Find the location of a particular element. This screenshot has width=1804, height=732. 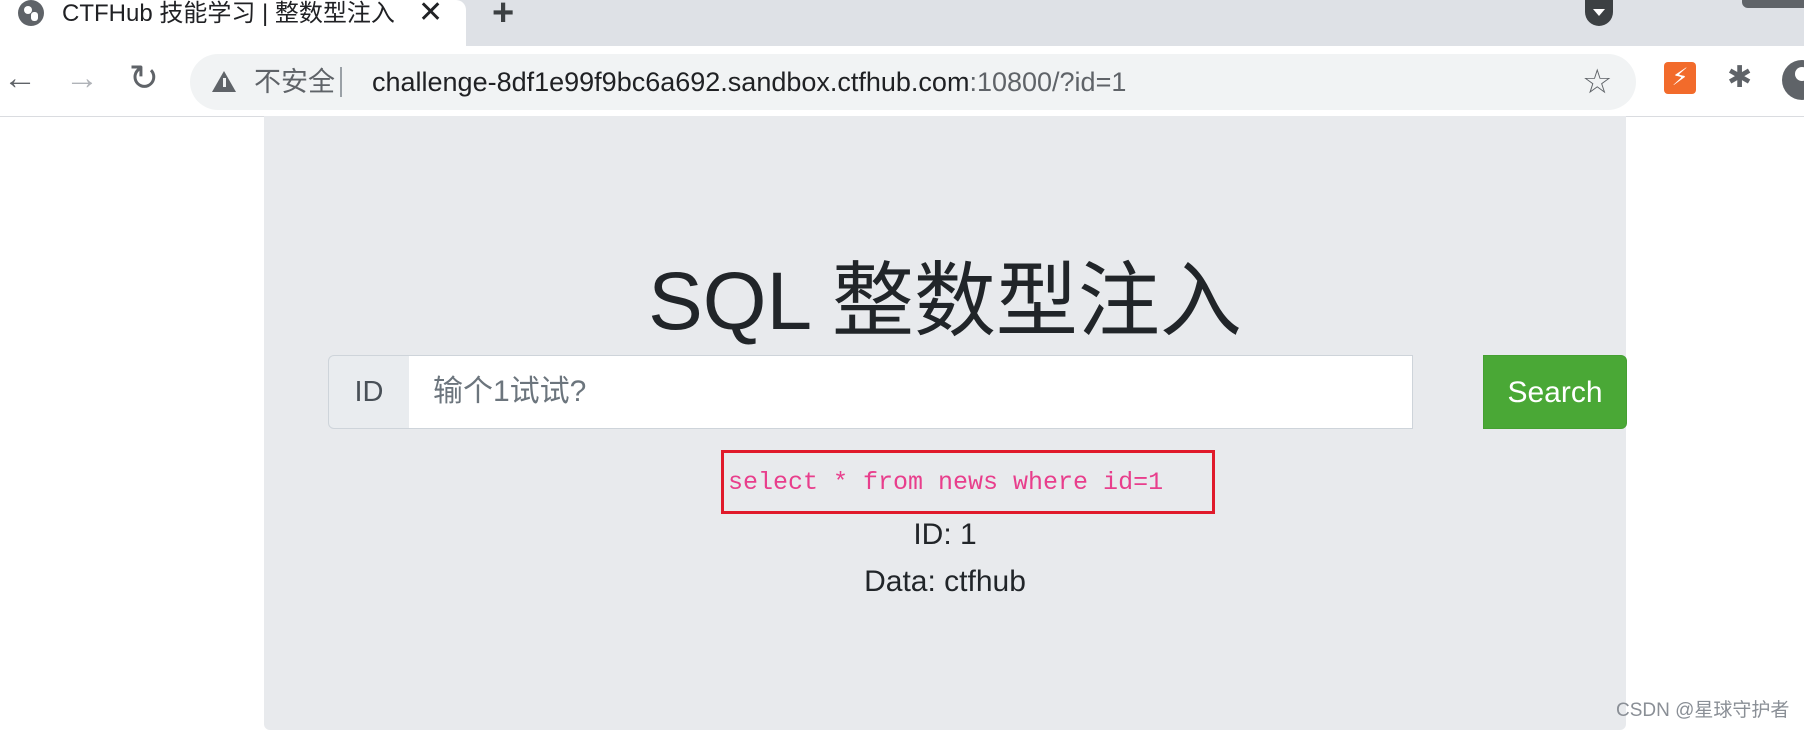

search-button: Search is located at coordinates (1555, 392).